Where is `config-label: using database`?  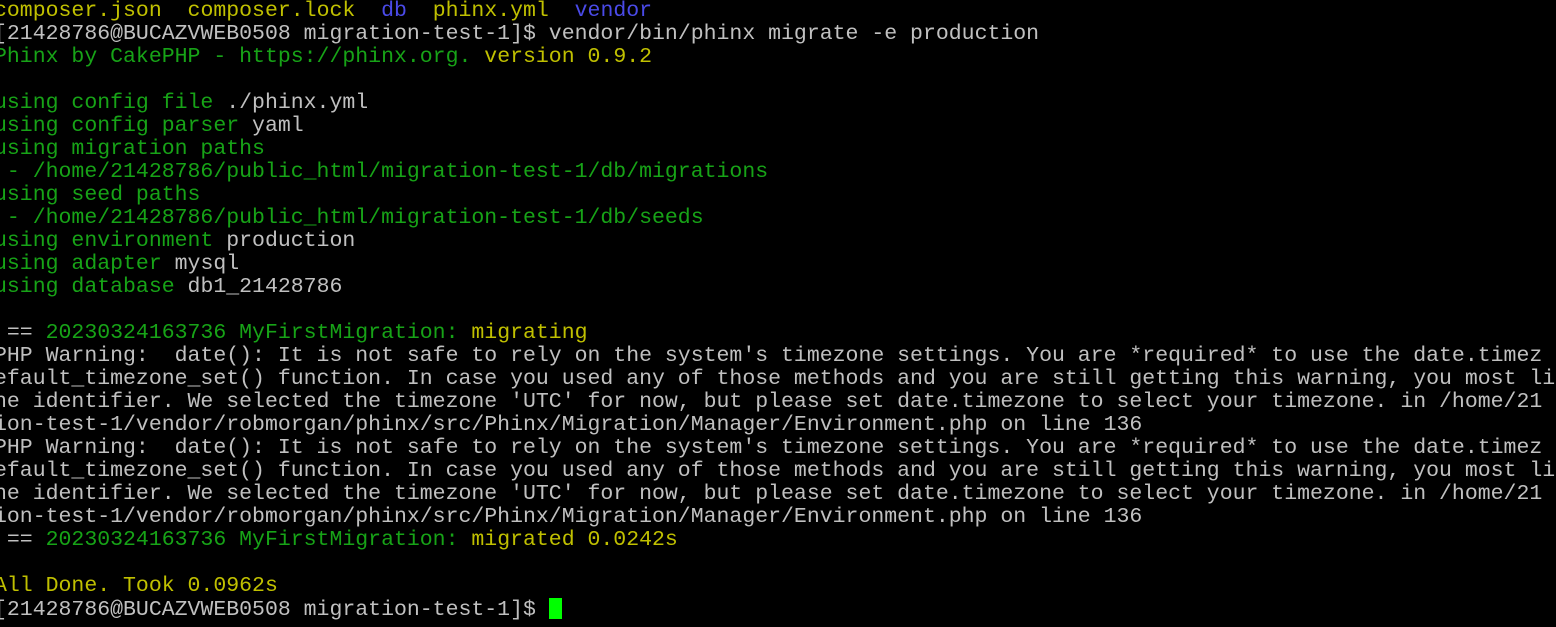 config-label: using database is located at coordinates (87, 287).